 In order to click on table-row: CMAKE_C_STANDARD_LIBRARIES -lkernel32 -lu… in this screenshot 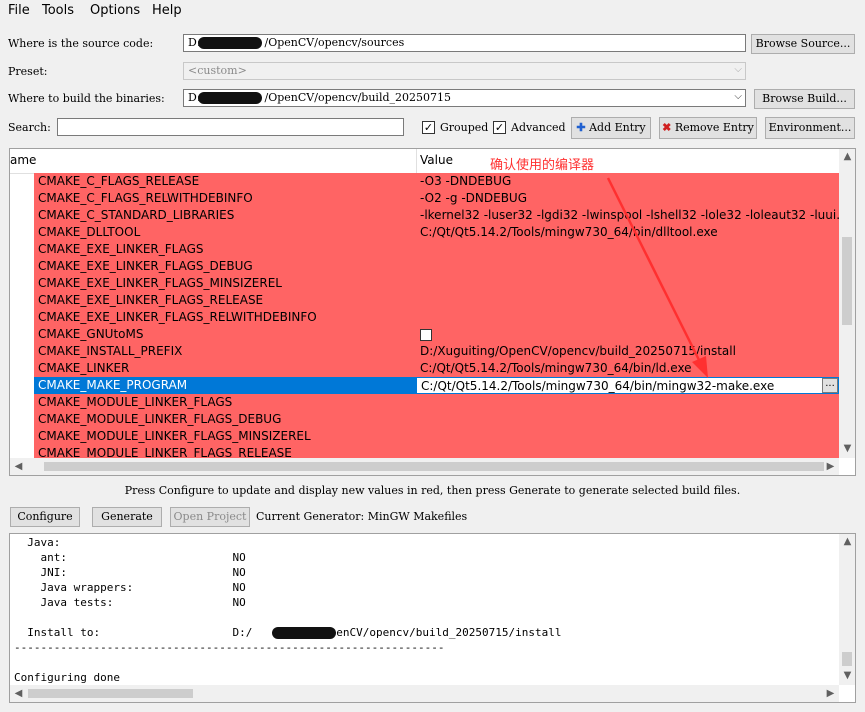, I will do `click(424, 215)`.